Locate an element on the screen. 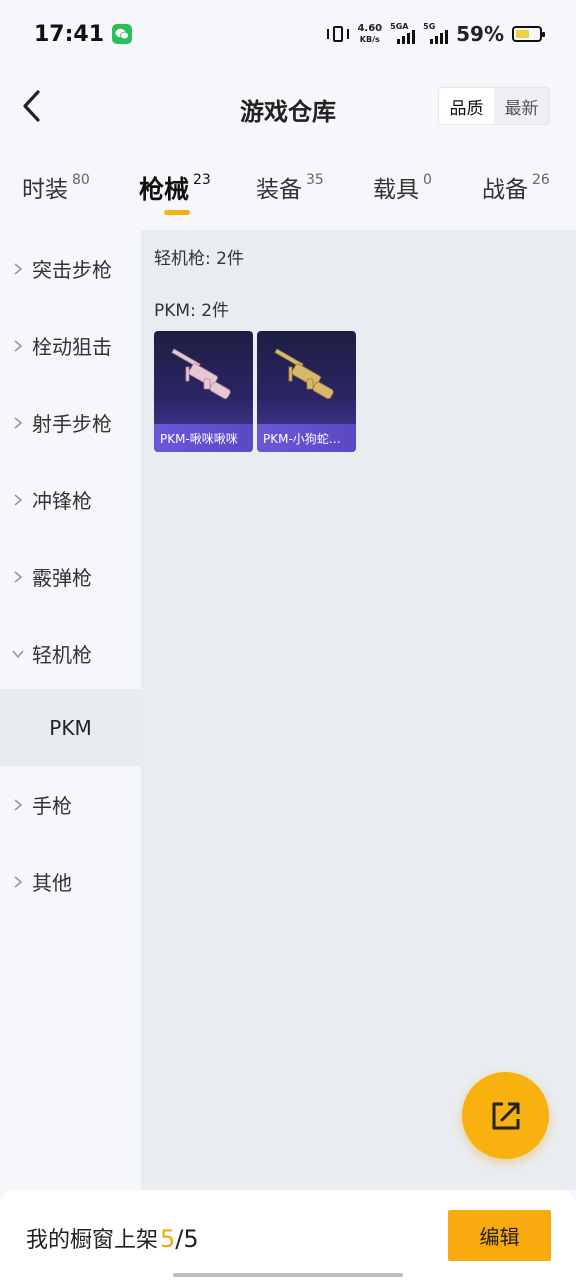 This screenshot has width=576, height=1280. tab-outfits: 时装 80 is located at coordinates (56, 187).